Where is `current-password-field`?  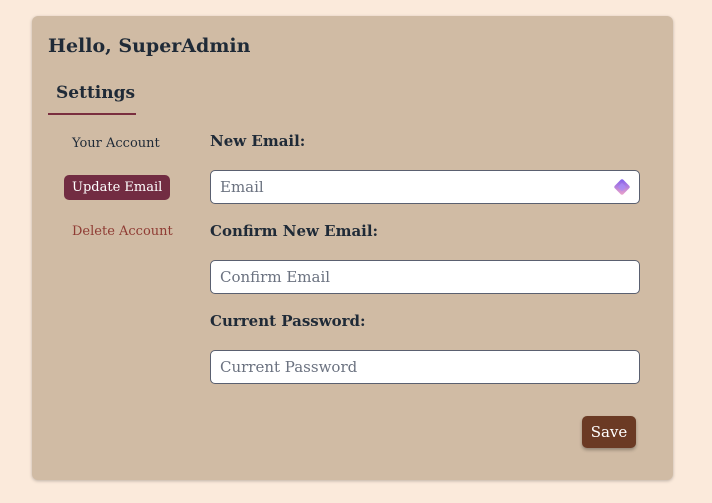 current-password-field is located at coordinates (425, 367).